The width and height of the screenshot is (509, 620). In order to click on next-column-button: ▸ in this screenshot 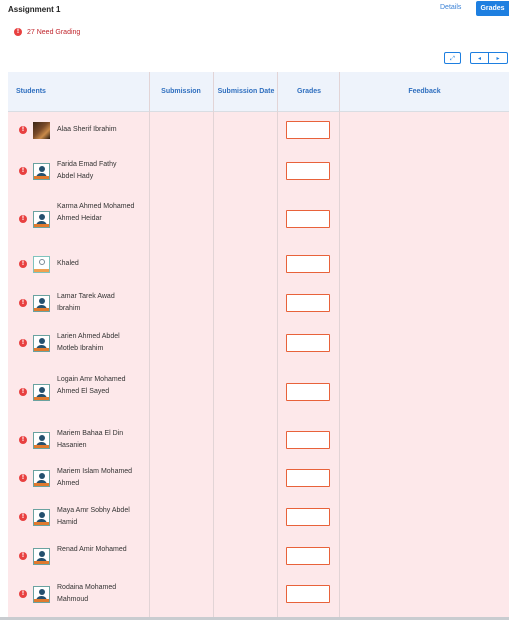, I will do `click(498, 58)`.